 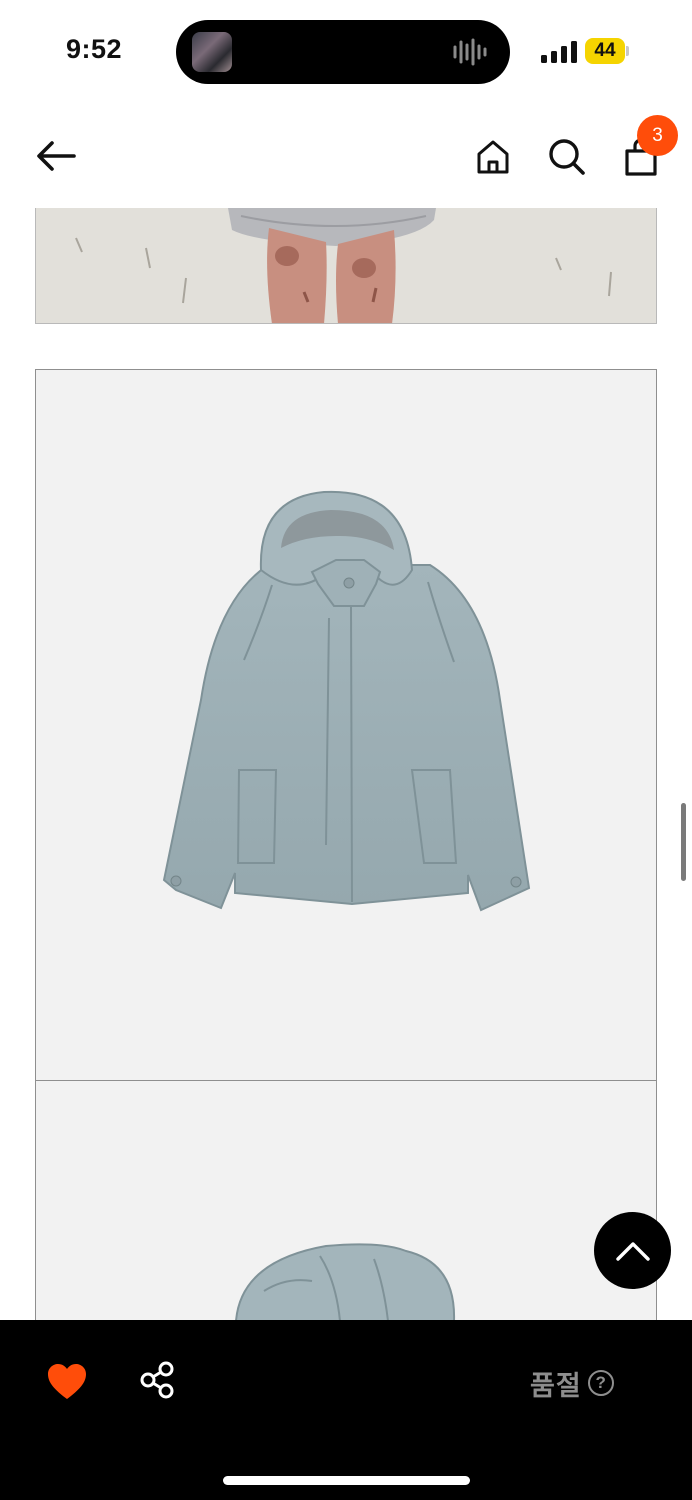 I want to click on scroll-to-top-icon, so click(x=632, y=1251).